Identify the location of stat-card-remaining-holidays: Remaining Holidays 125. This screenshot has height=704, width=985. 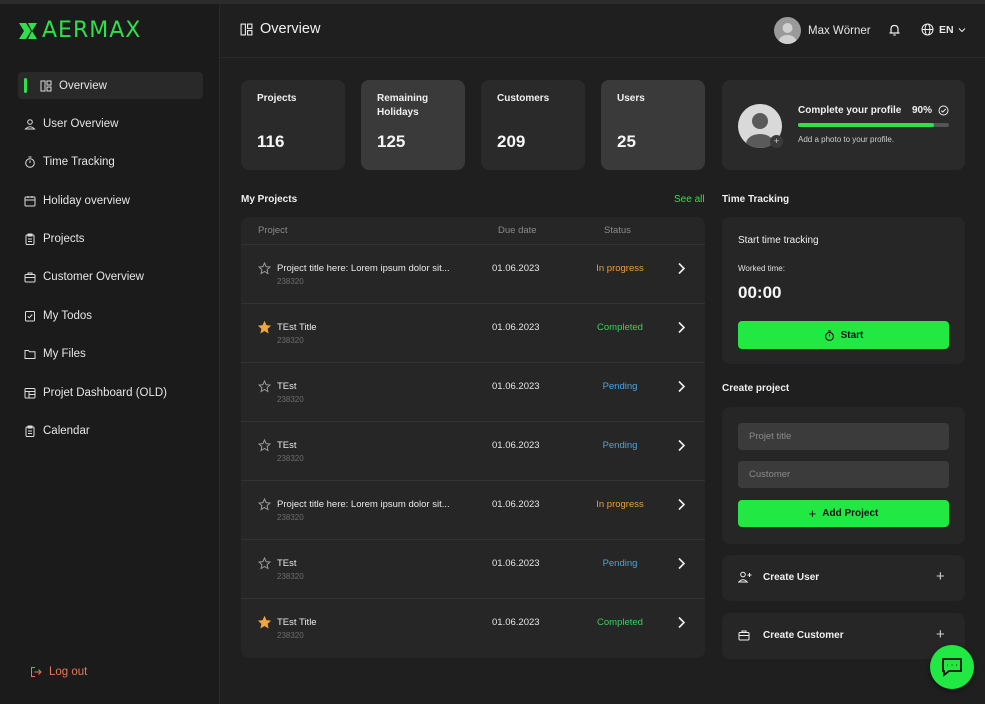
(413, 125).